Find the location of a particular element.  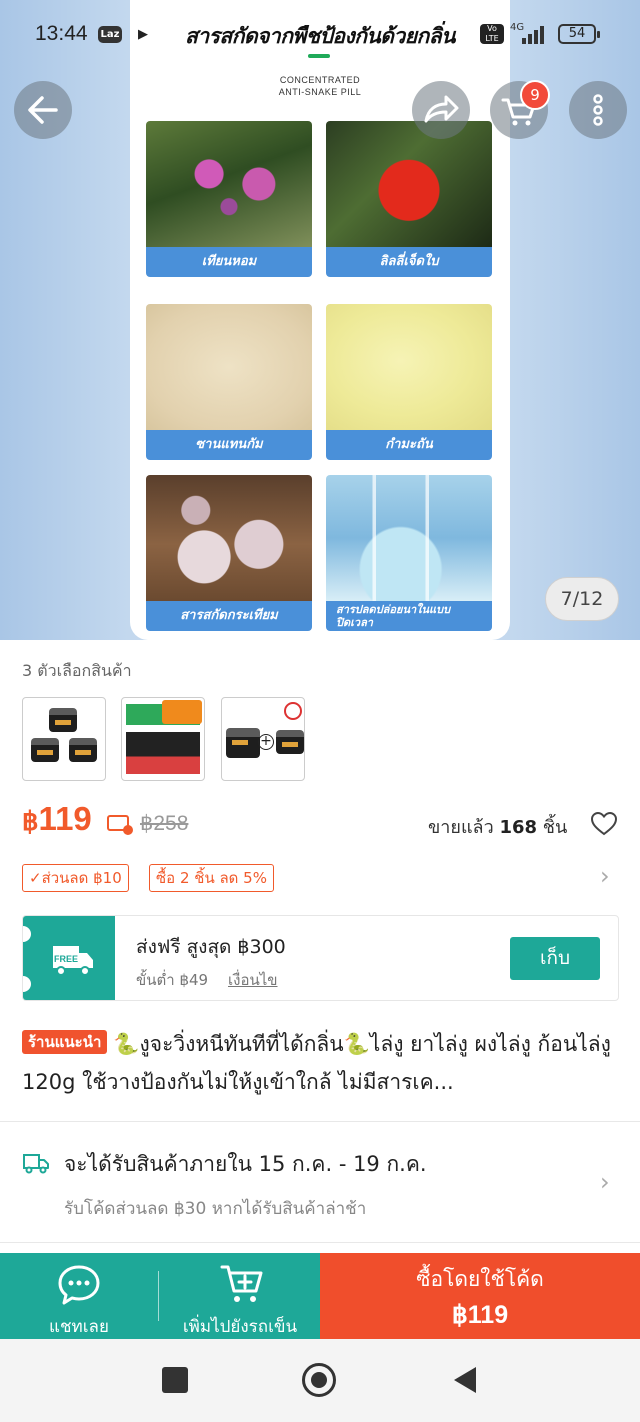

play-icon: ▶ is located at coordinates (143, 34).